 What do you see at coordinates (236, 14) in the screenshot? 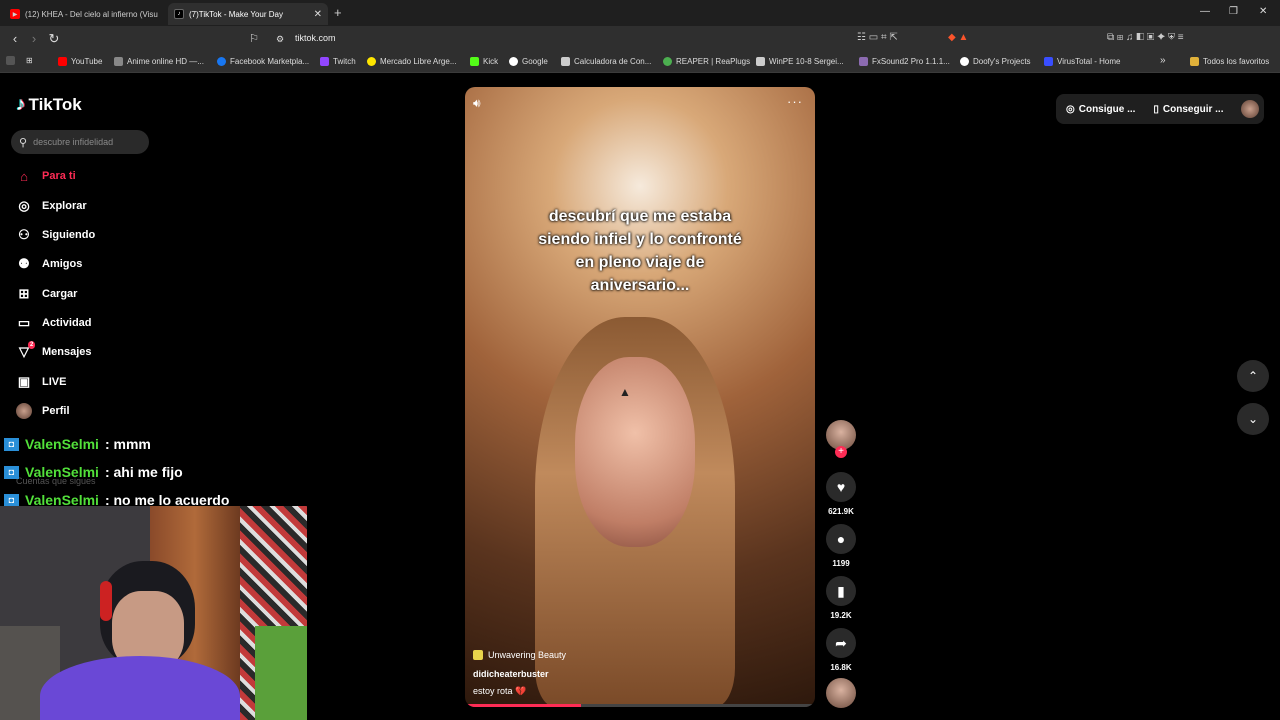
I see `tab-title: (7)TikTok - Make Your Day` at bounding box center [236, 14].